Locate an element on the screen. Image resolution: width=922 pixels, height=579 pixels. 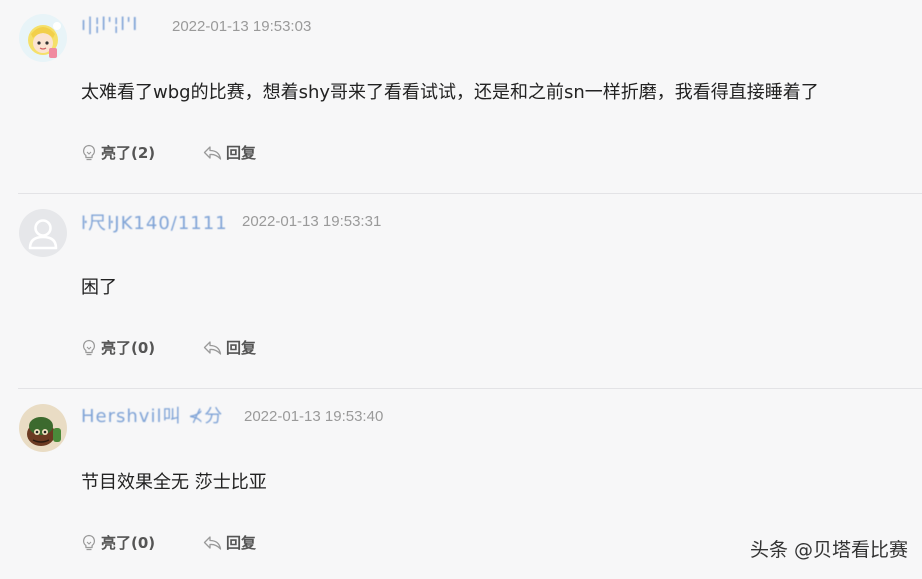
like-button: 亮了(2) is located at coordinates (118, 152).